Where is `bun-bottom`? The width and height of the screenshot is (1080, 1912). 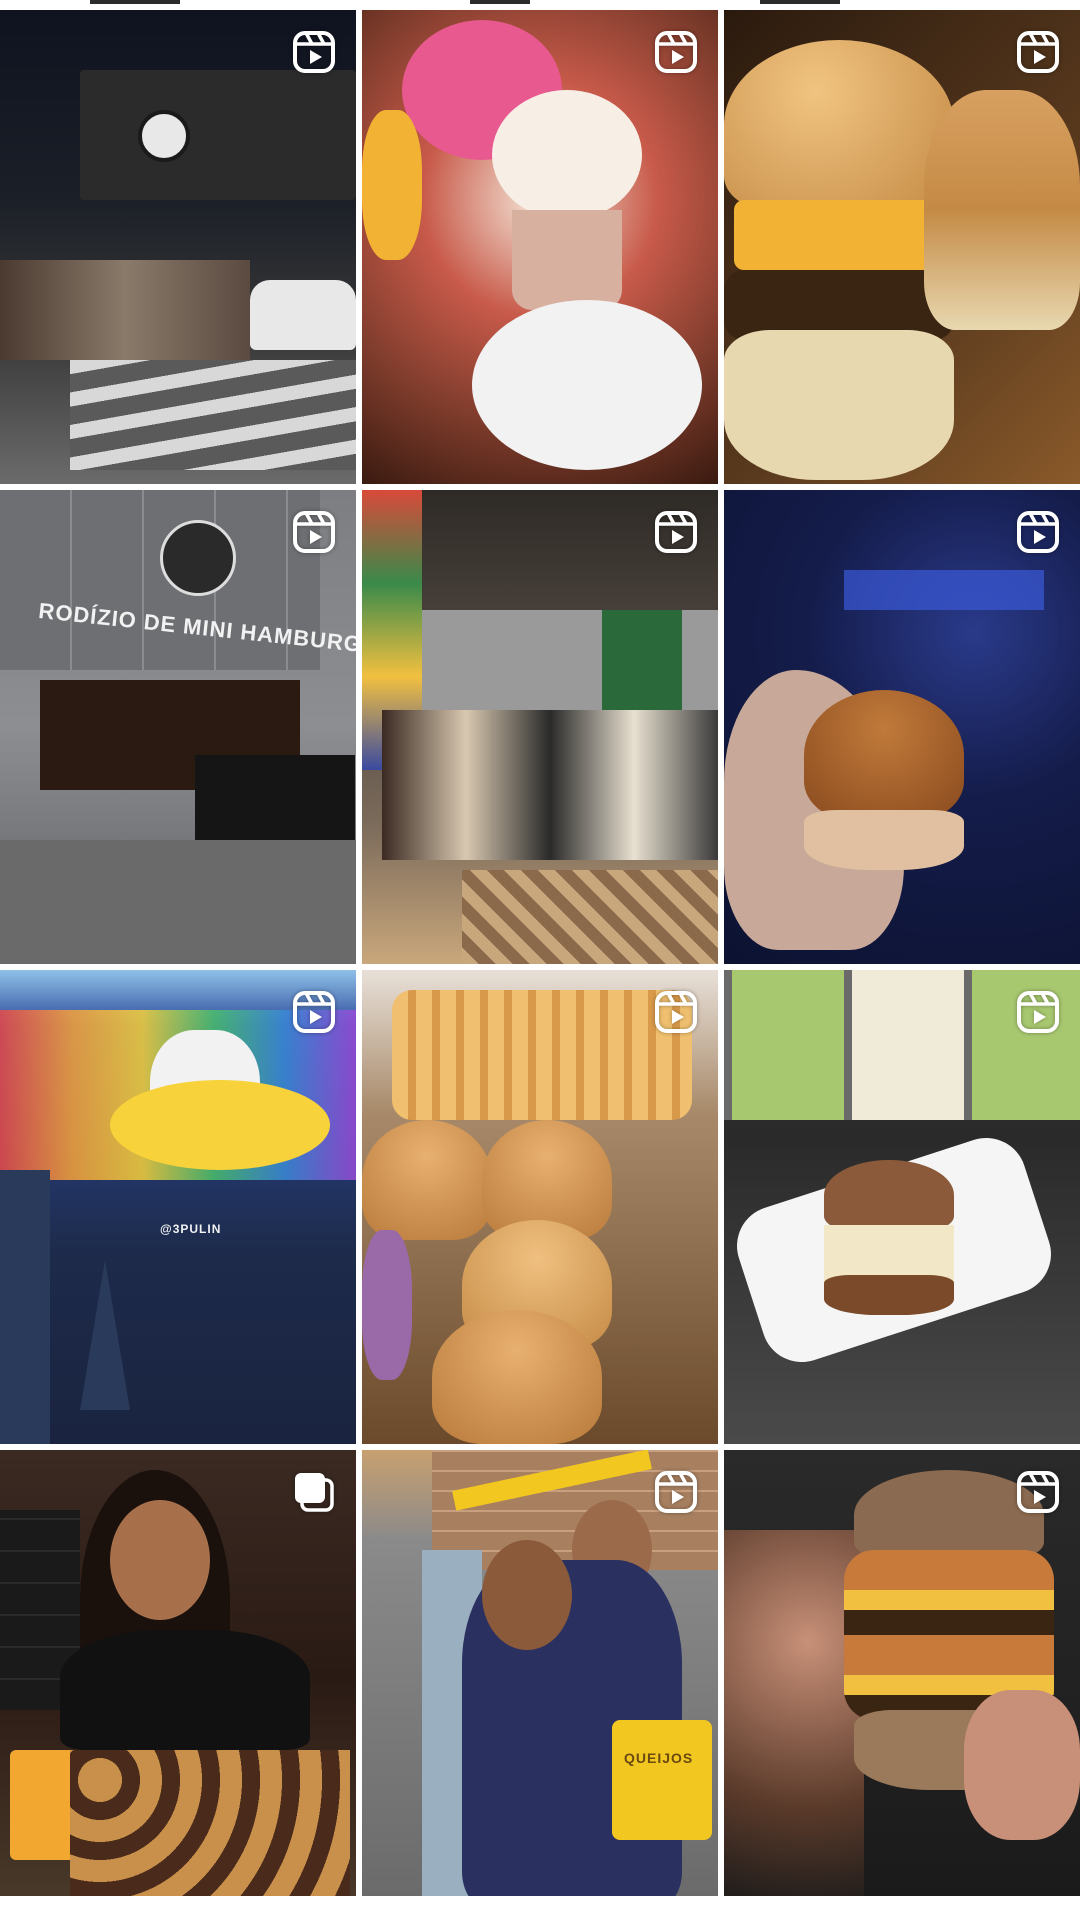 bun-bottom is located at coordinates (839, 405).